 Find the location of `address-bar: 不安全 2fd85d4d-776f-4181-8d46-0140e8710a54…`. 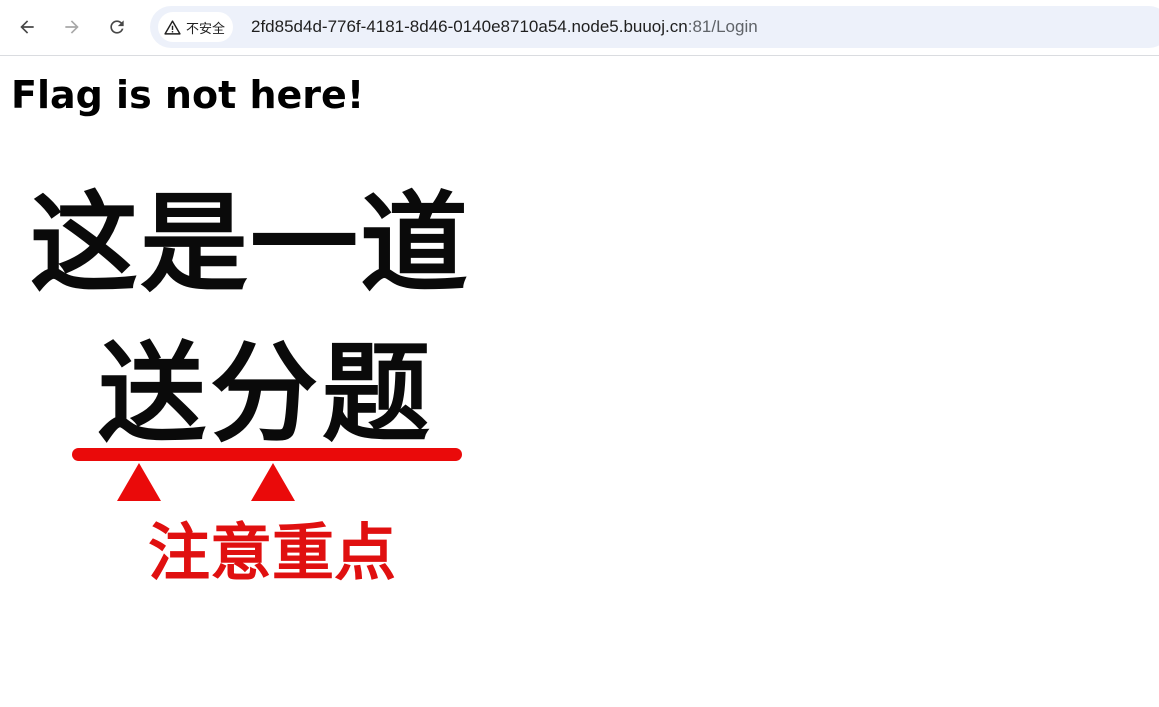

address-bar: 不安全 2fd85d4d-776f-4181-8d46-0140e8710a54… is located at coordinates (654, 27).